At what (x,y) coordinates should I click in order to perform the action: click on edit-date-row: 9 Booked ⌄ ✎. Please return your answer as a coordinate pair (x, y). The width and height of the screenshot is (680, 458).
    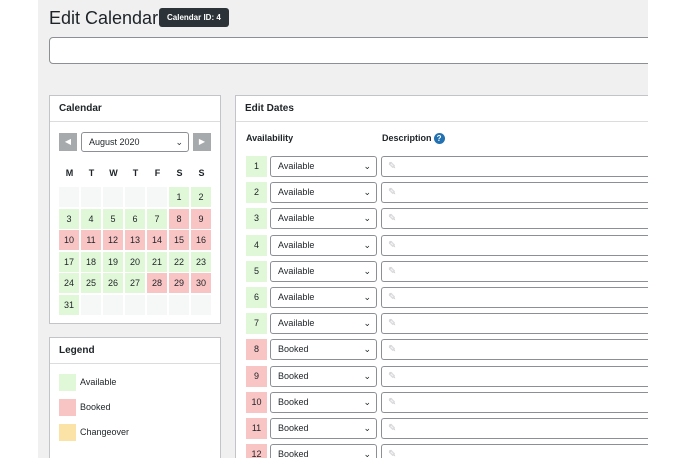
    Looking at the image, I should click on (447, 376).